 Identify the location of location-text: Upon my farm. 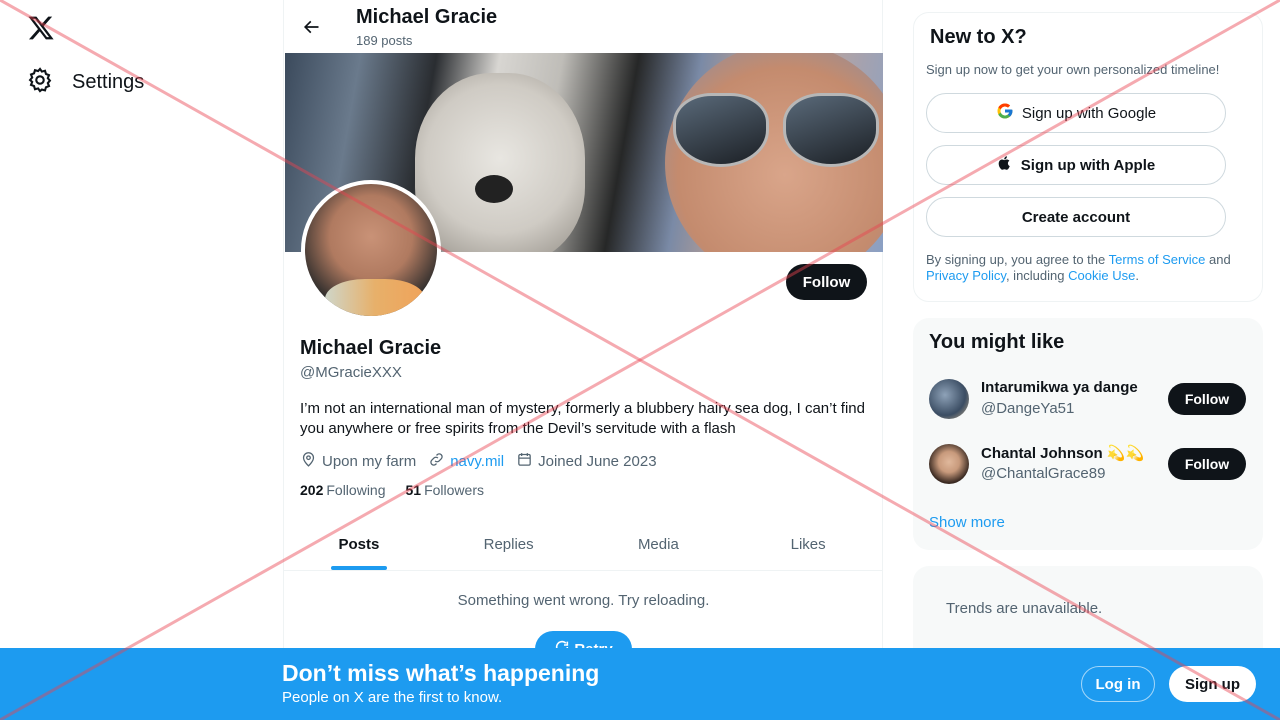
(369, 461).